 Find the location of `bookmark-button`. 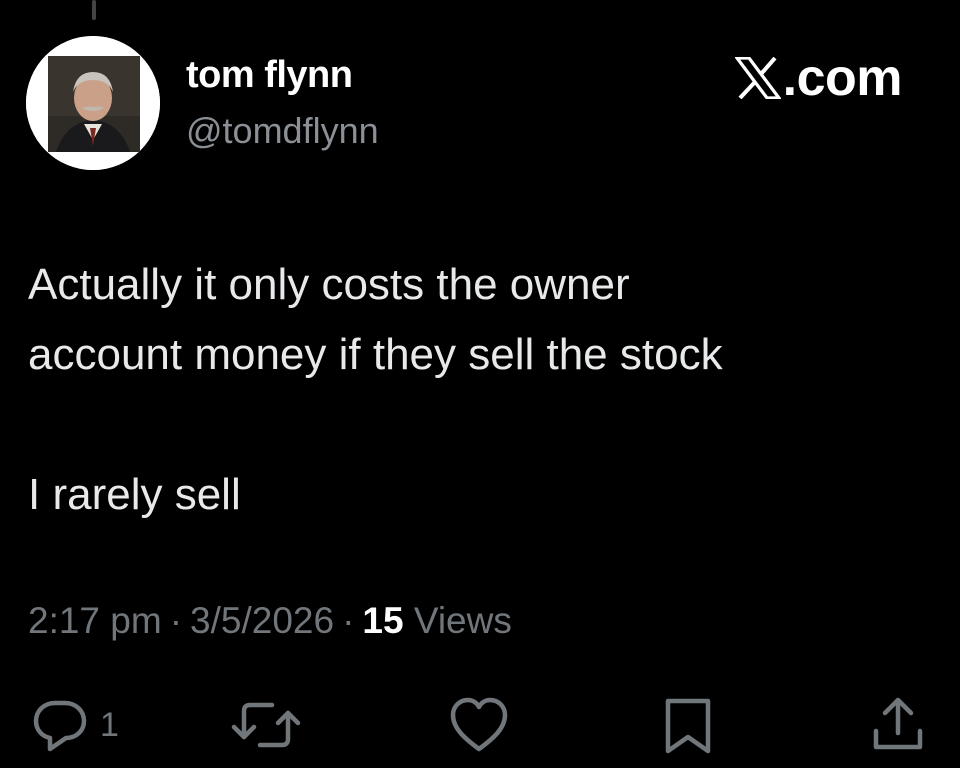

bookmark-button is located at coordinates (688, 725).